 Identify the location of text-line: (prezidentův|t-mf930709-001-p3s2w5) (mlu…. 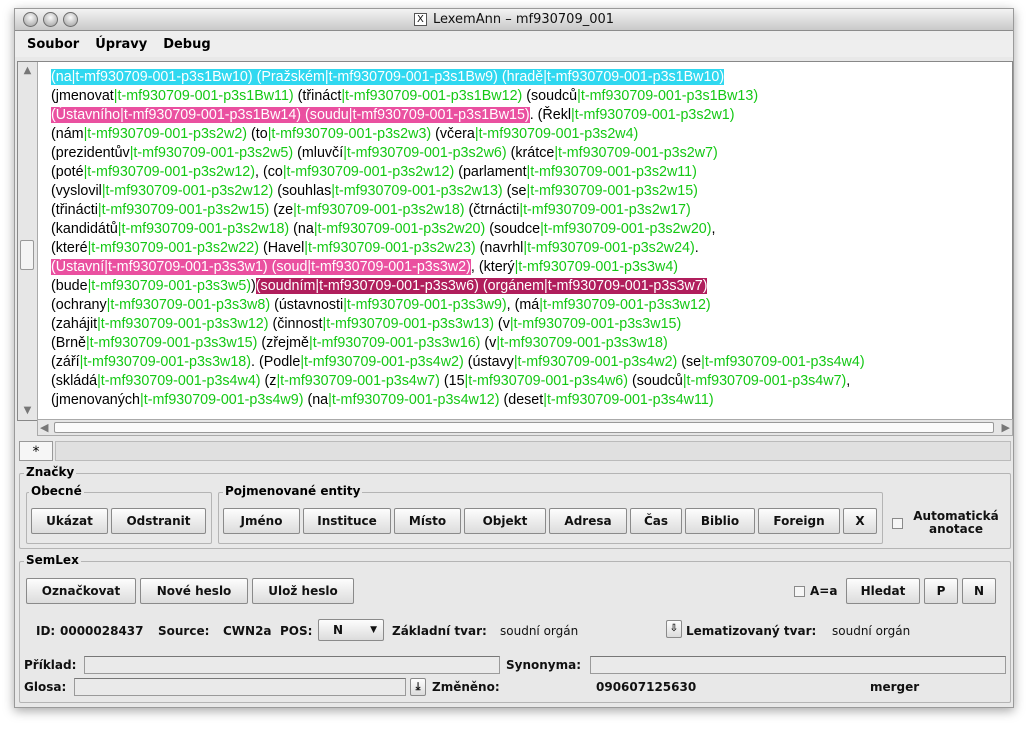
(531, 153).